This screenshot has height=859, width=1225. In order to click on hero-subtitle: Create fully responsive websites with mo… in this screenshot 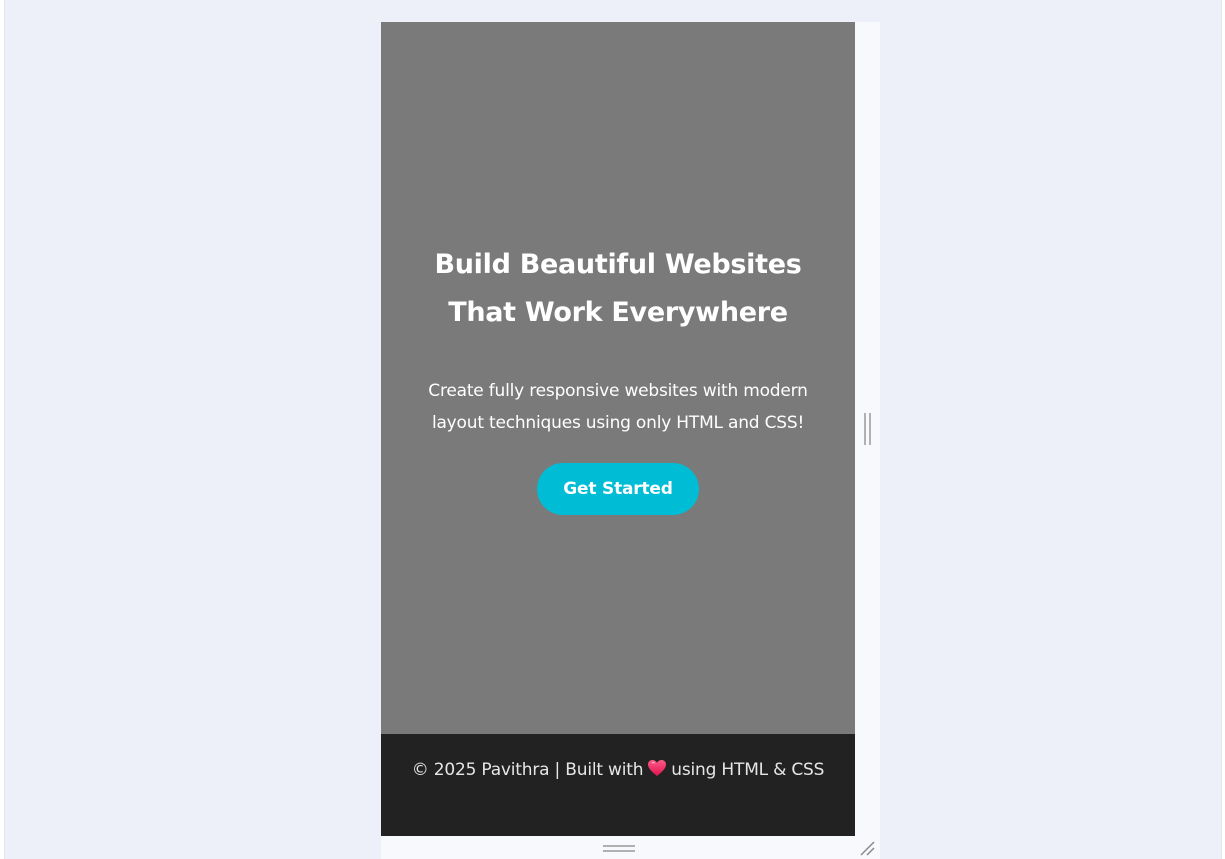, I will do `click(618, 407)`.